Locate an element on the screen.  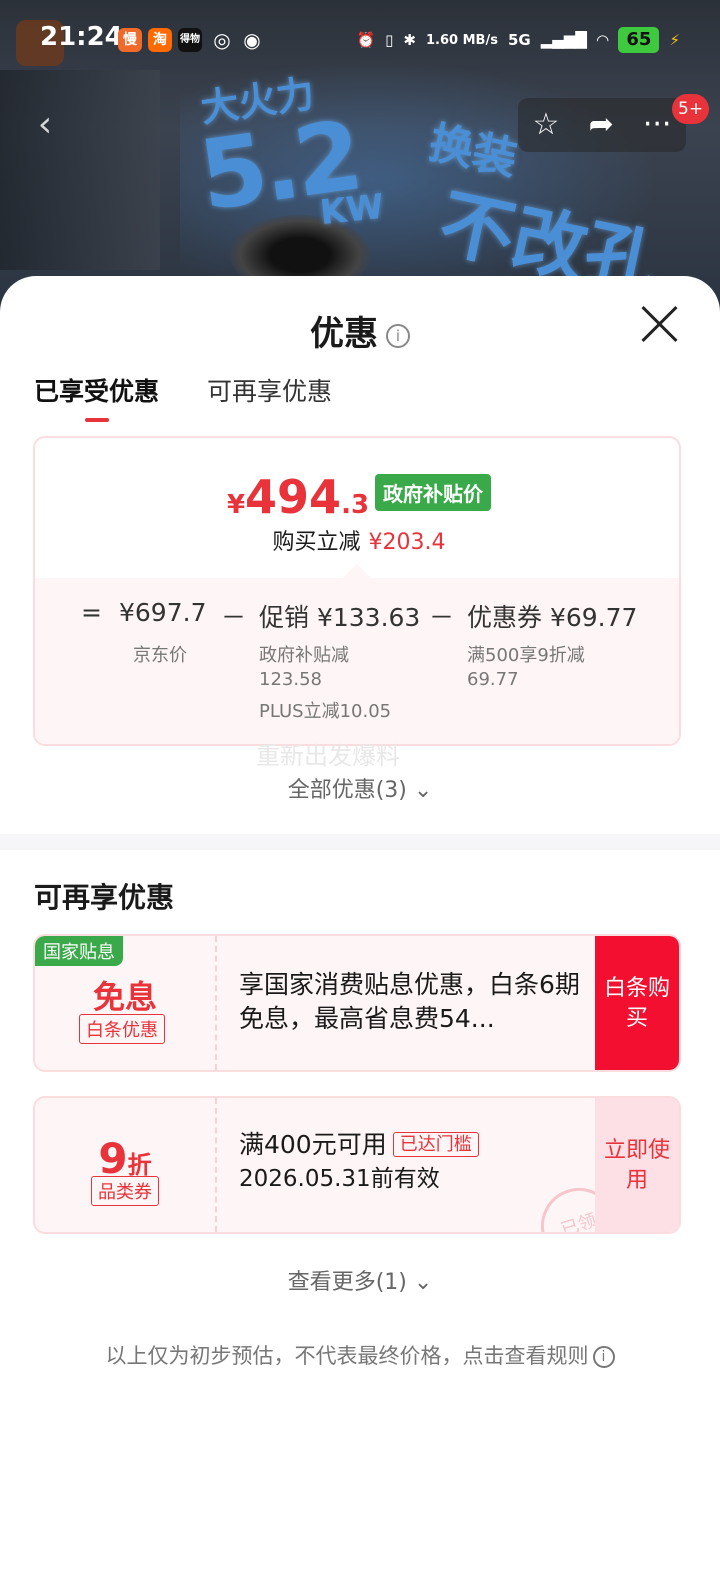
all-deals-toggle: 全部优惠(3) ⌄ is located at coordinates (360, 788).